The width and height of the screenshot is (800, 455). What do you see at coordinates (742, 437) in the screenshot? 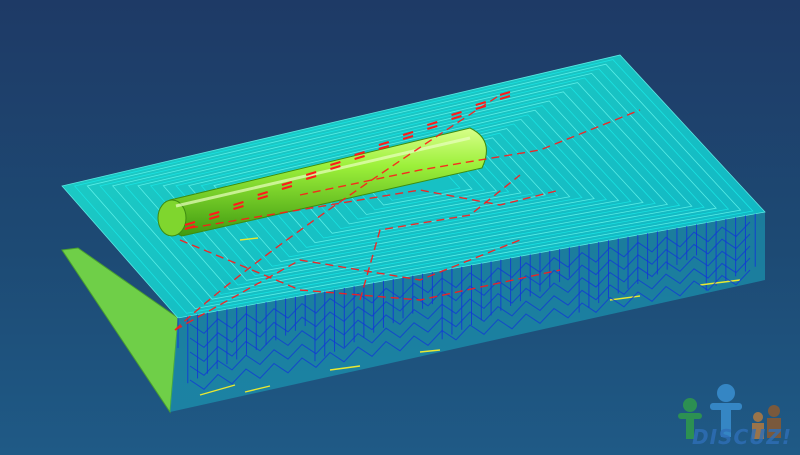
I see `watermark-text: DISCUZ!` at bounding box center [742, 437].